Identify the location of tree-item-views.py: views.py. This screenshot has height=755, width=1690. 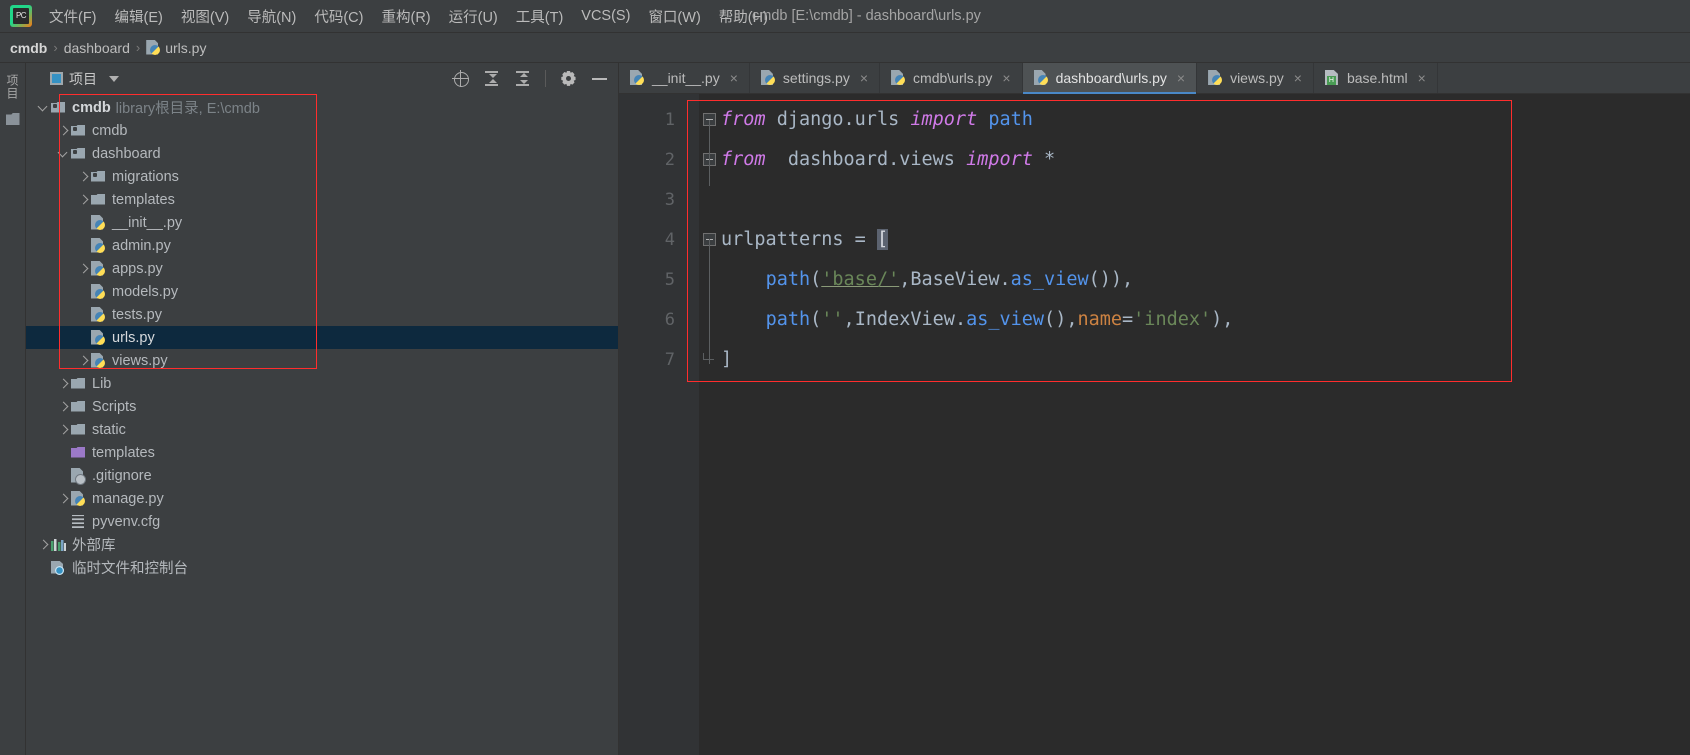
(322, 360).